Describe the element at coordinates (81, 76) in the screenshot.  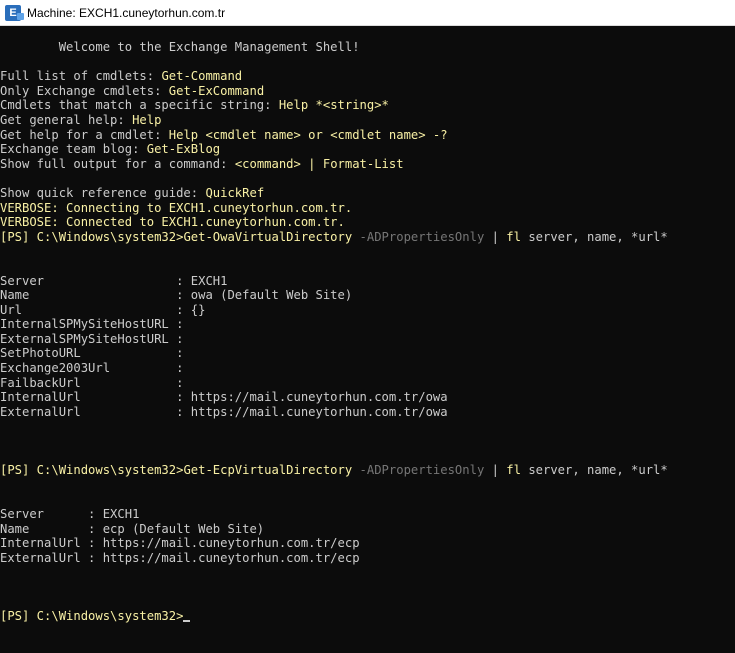
I see `console-text: Full list of cmdlets:` at that location.